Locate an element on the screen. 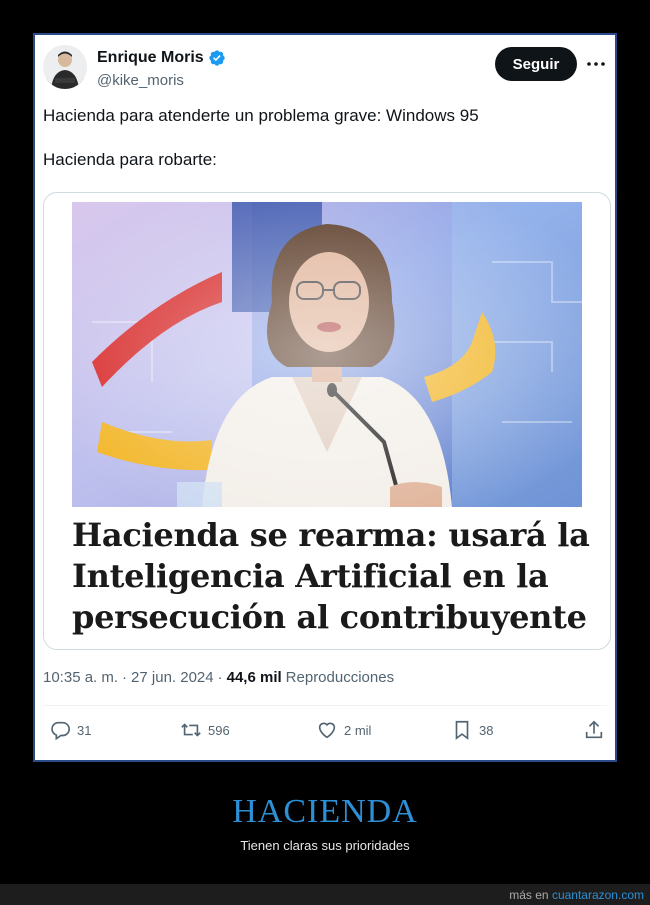  reply-icon is located at coordinates (60, 731).